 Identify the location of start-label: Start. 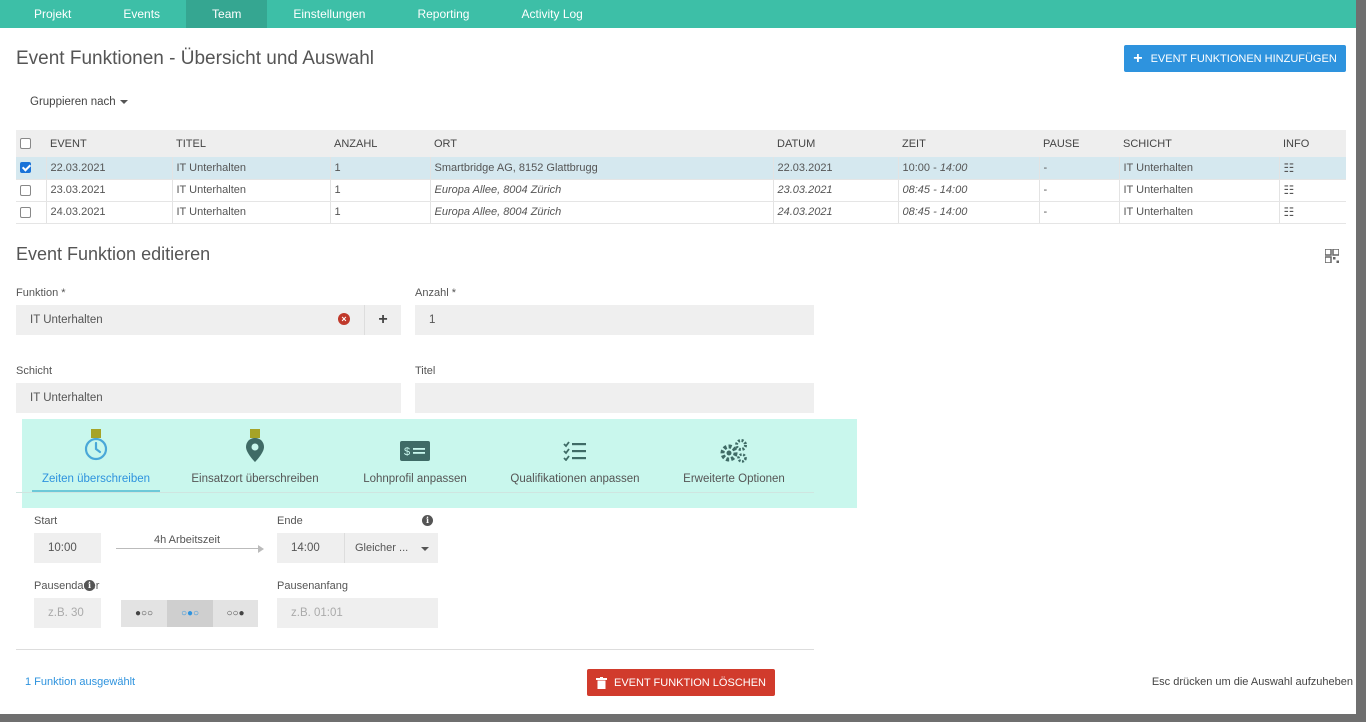
(46, 521).